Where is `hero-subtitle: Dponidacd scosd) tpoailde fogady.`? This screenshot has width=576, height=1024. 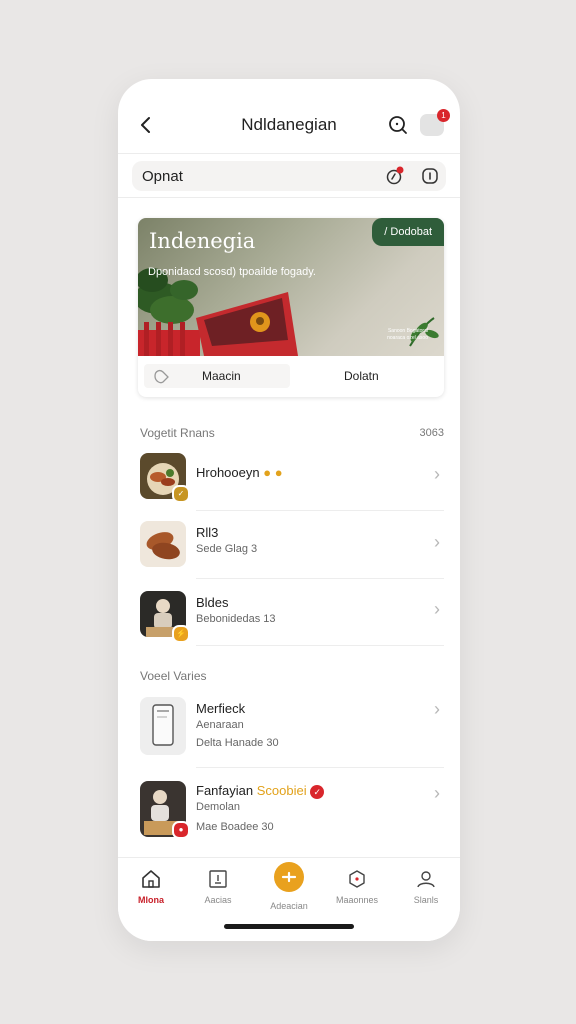 hero-subtitle: Dponidacd scosd) tpoailde fogady. is located at coordinates (232, 272).